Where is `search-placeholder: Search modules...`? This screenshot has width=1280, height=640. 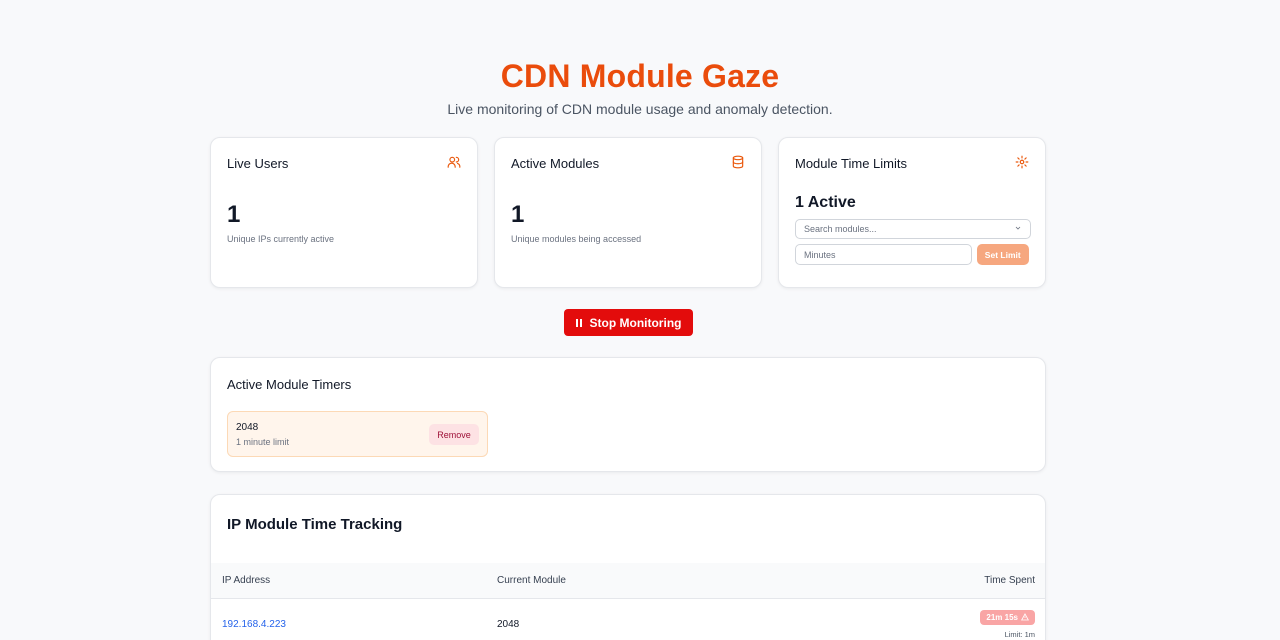
search-placeholder: Search modules... is located at coordinates (840, 229).